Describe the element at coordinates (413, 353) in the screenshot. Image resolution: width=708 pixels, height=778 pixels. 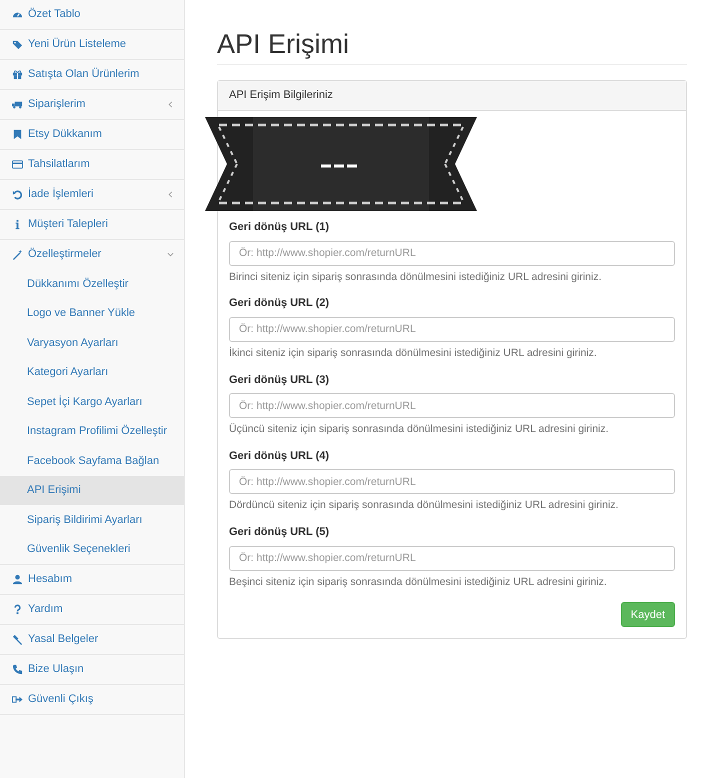
I see `help-text: İkinci siteniz için sipariş sonrasında dönülmesini istediğiniz URL adresini giriniz.` at that location.